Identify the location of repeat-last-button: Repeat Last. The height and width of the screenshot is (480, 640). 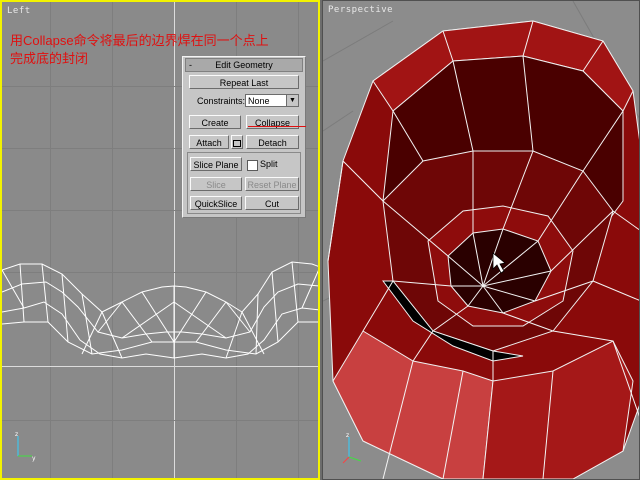
(244, 82).